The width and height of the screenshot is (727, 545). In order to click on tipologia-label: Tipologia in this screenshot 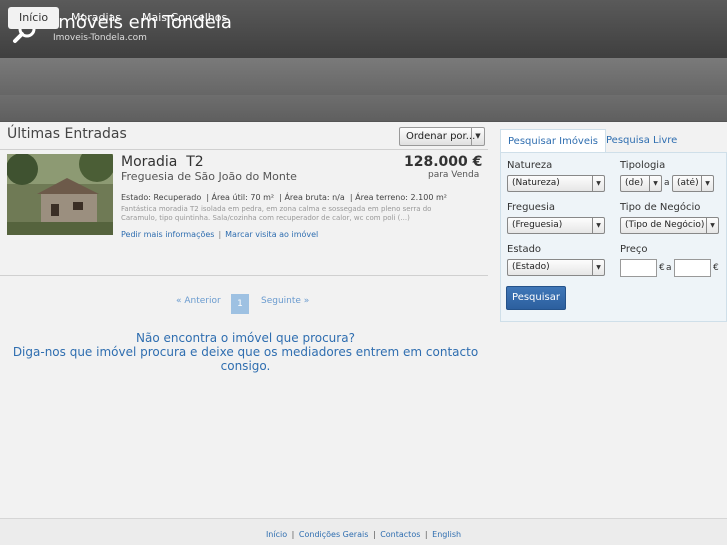, I will do `click(643, 165)`.